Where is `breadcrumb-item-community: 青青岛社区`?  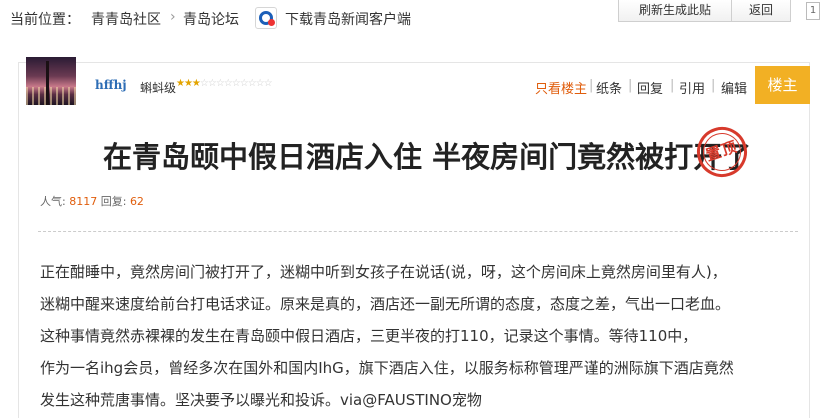 breadcrumb-item-community: 青青岛社区 is located at coordinates (126, 19).